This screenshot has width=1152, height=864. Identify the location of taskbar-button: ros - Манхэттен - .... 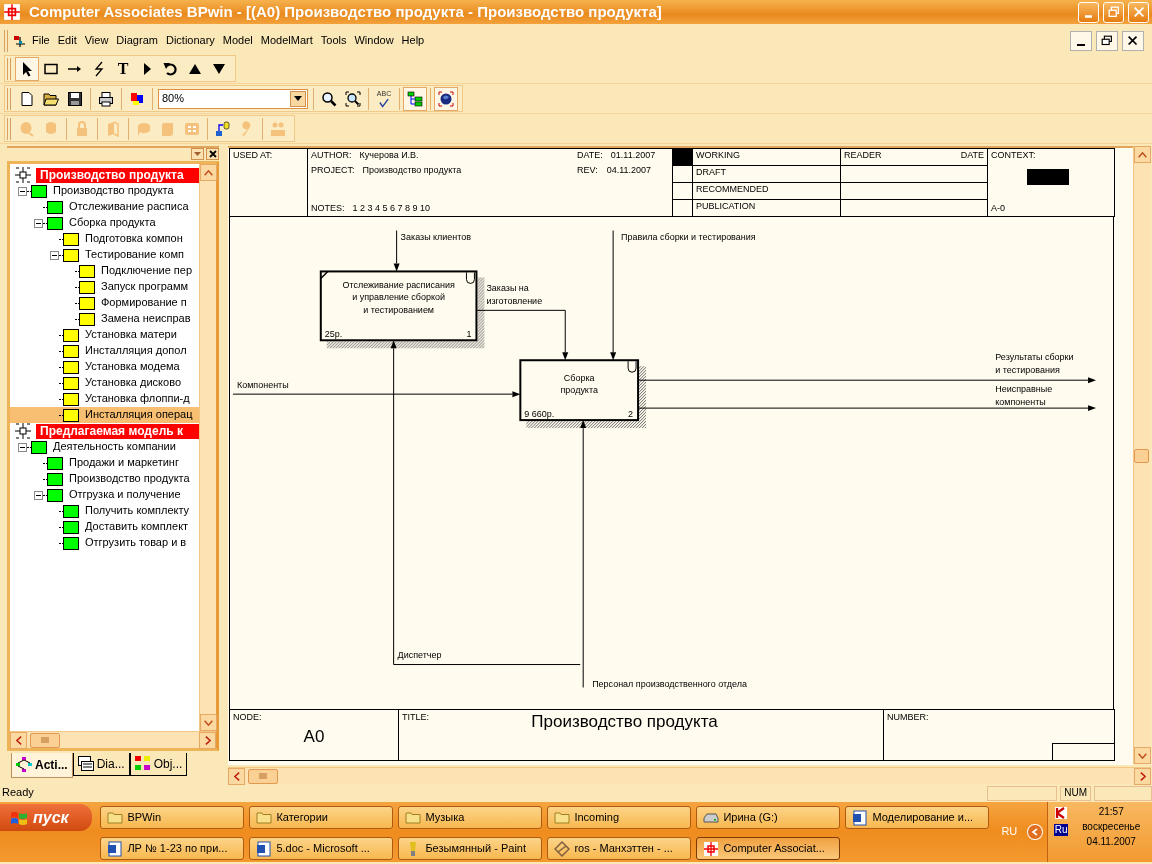
(619, 848).